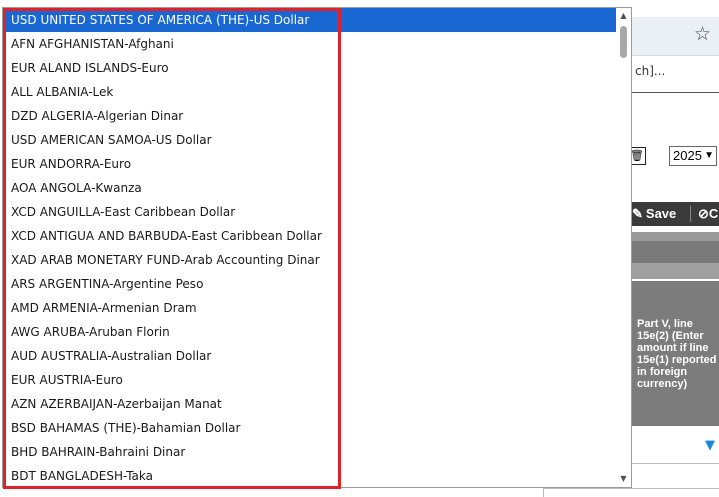 Image resolution: width=719 pixels, height=497 pixels. What do you see at coordinates (310, 452) in the screenshot?
I see `dropdown-option: BHD BAHRAIN-Bahraini Dinar` at bounding box center [310, 452].